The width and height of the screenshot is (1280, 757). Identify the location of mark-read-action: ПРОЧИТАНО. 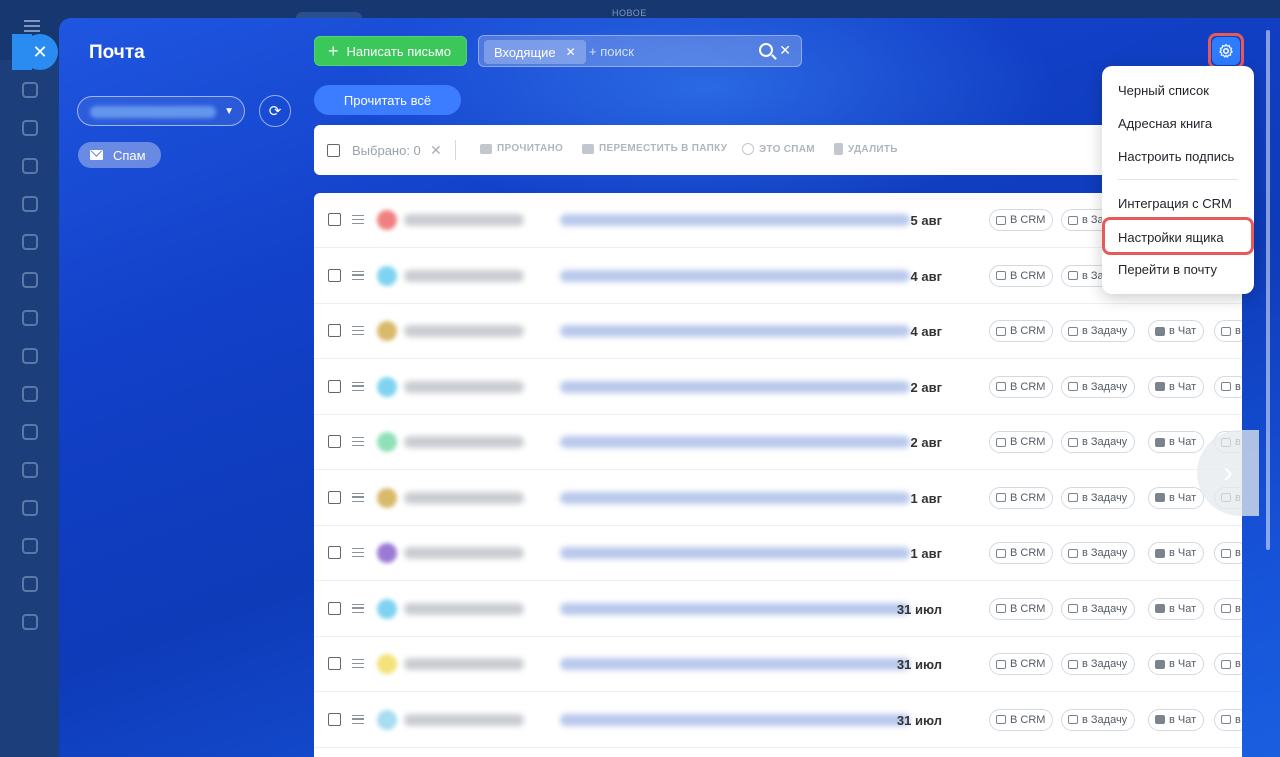
(521, 148).